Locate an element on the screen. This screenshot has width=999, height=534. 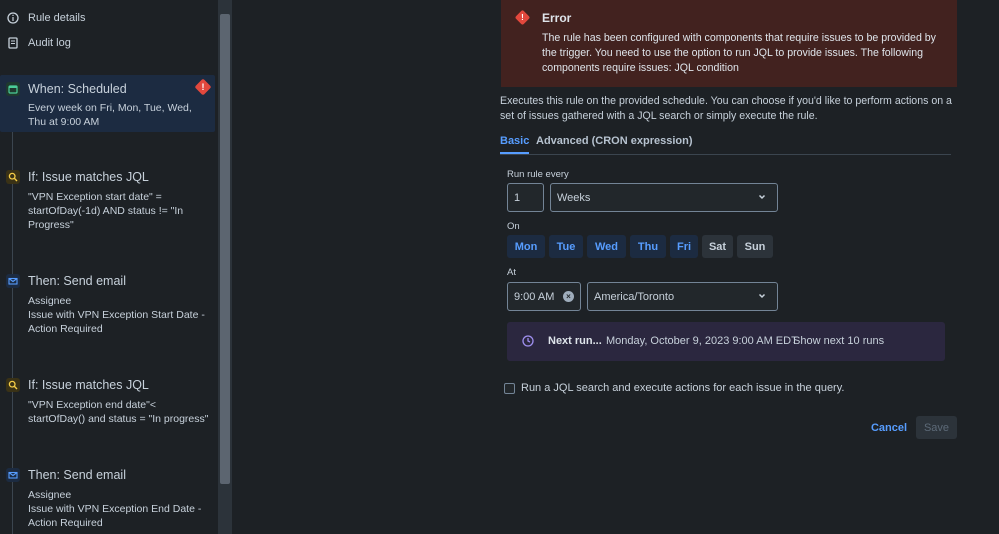
nav-audit-log-label: Audit log is located at coordinates (49, 43).